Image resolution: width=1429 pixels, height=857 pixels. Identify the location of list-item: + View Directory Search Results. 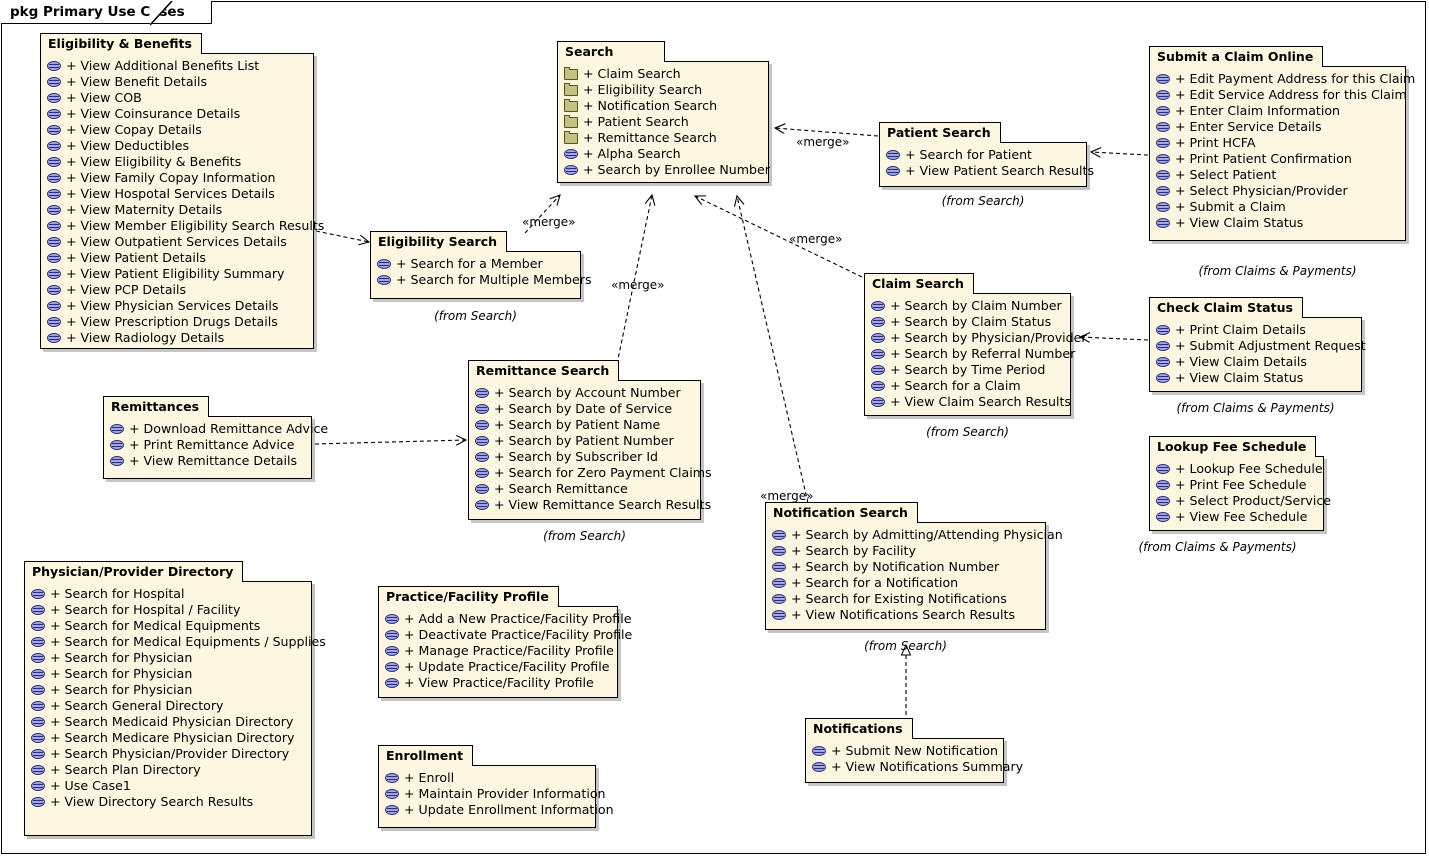
(166, 802).